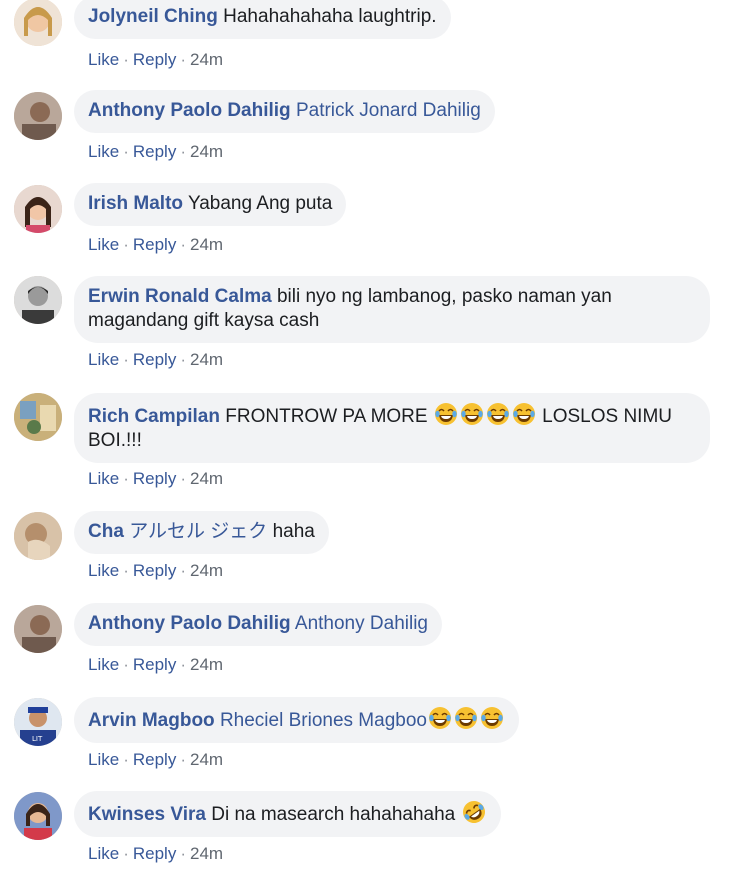  I want to click on comment-bubble: Anthony Paolo Dahilig Anthony Dahilig, so click(258, 624).